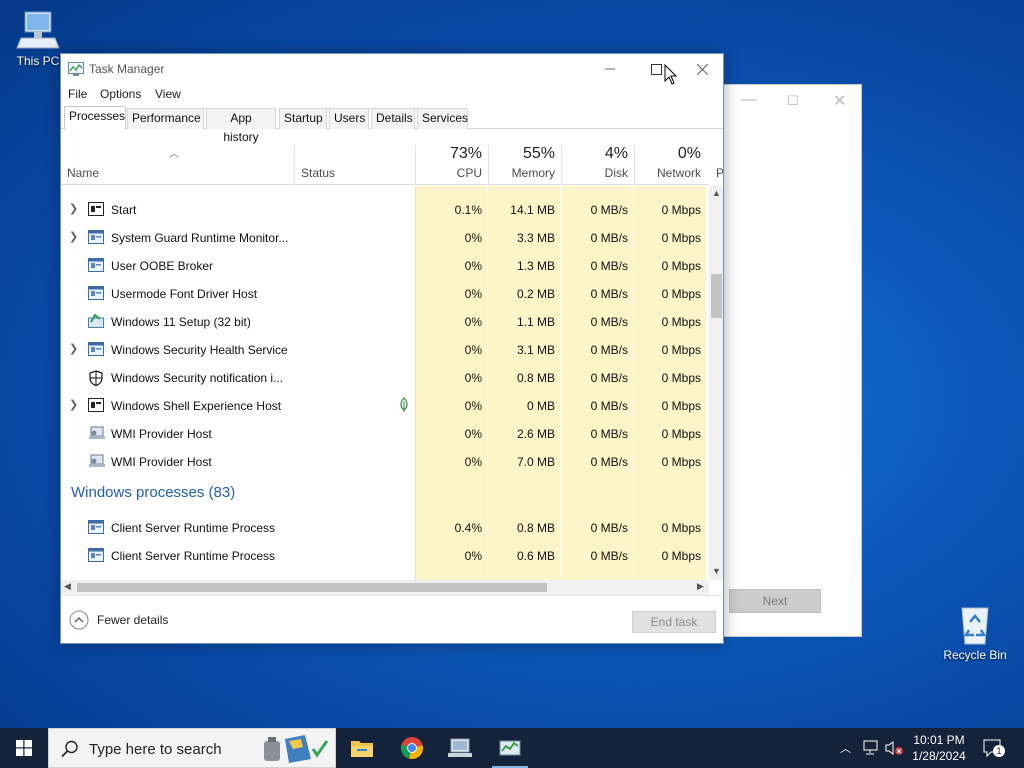 This screenshot has height=768, width=1024. Describe the element at coordinates (162, 266) in the screenshot. I see `process-name: User OOBE Broker` at that location.